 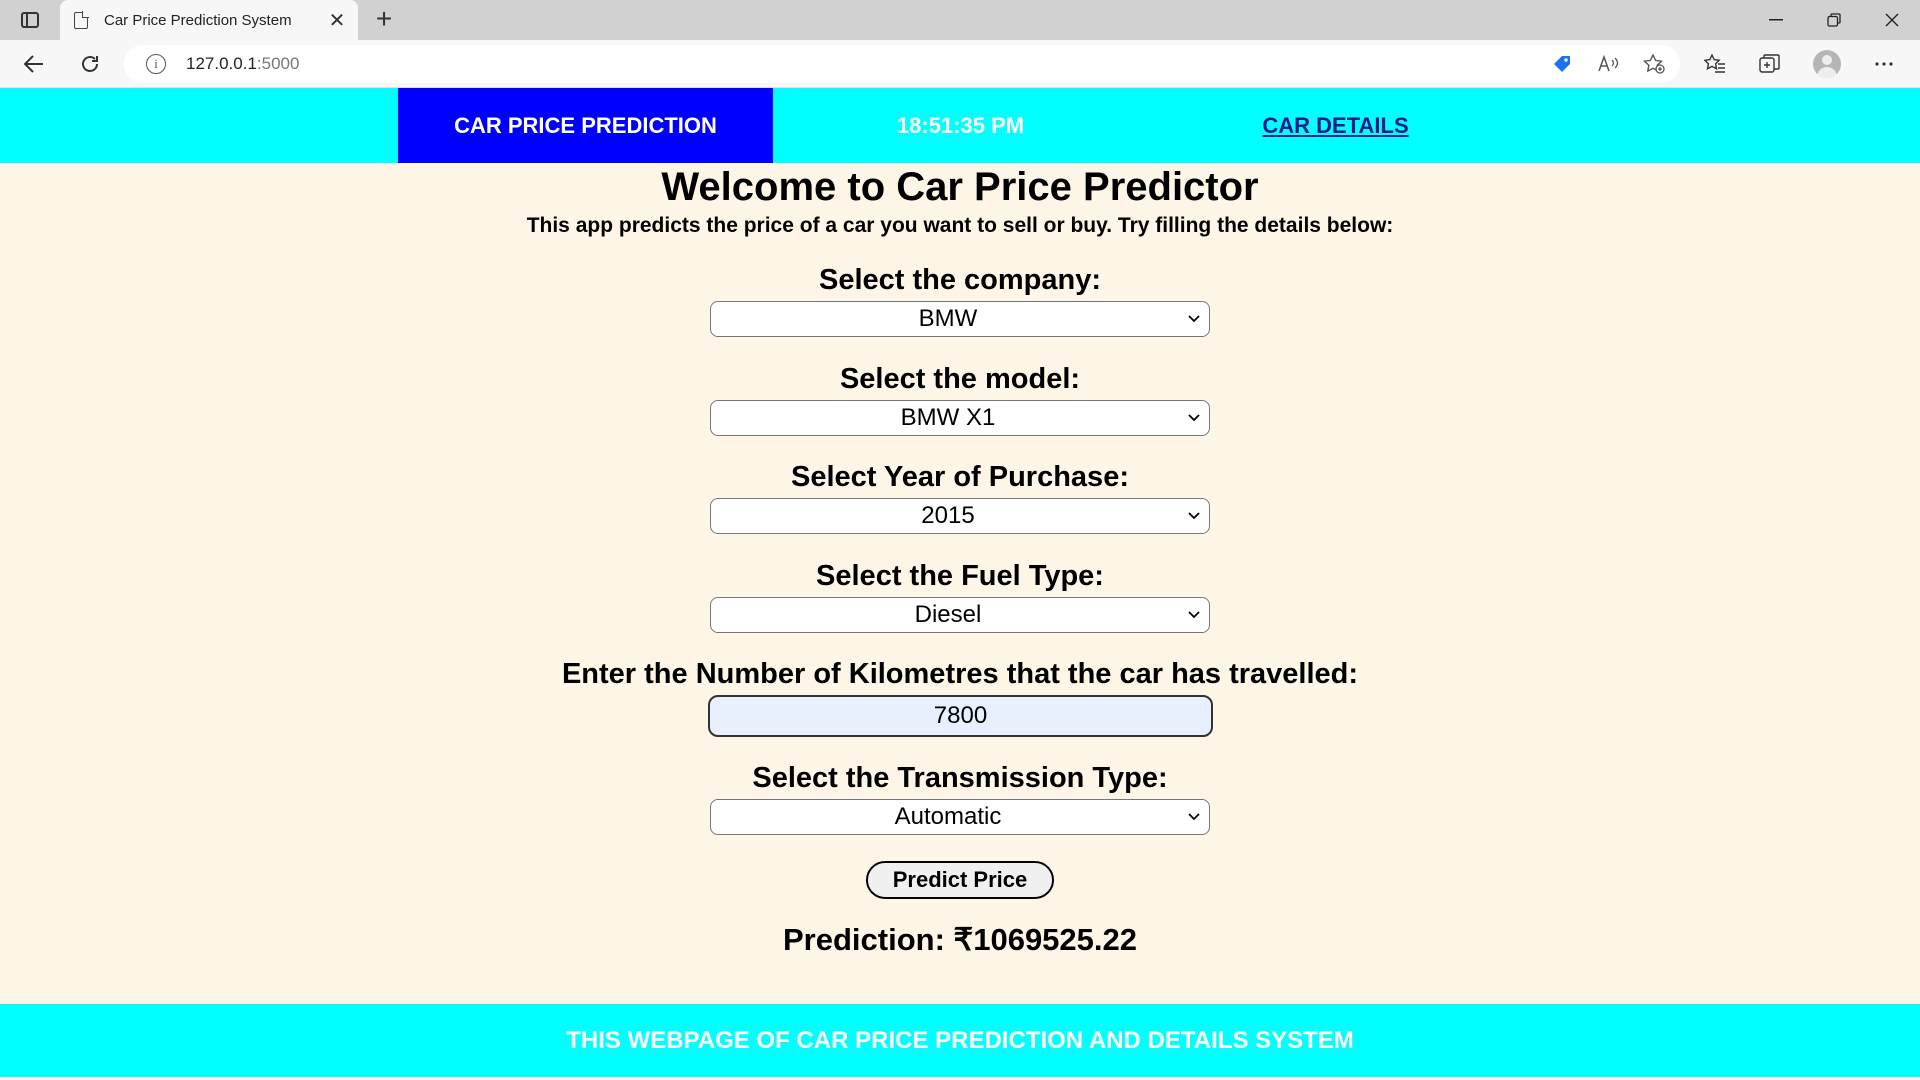 What do you see at coordinates (948, 614) in the screenshot?
I see `fuel-select-value: Diesel` at bounding box center [948, 614].